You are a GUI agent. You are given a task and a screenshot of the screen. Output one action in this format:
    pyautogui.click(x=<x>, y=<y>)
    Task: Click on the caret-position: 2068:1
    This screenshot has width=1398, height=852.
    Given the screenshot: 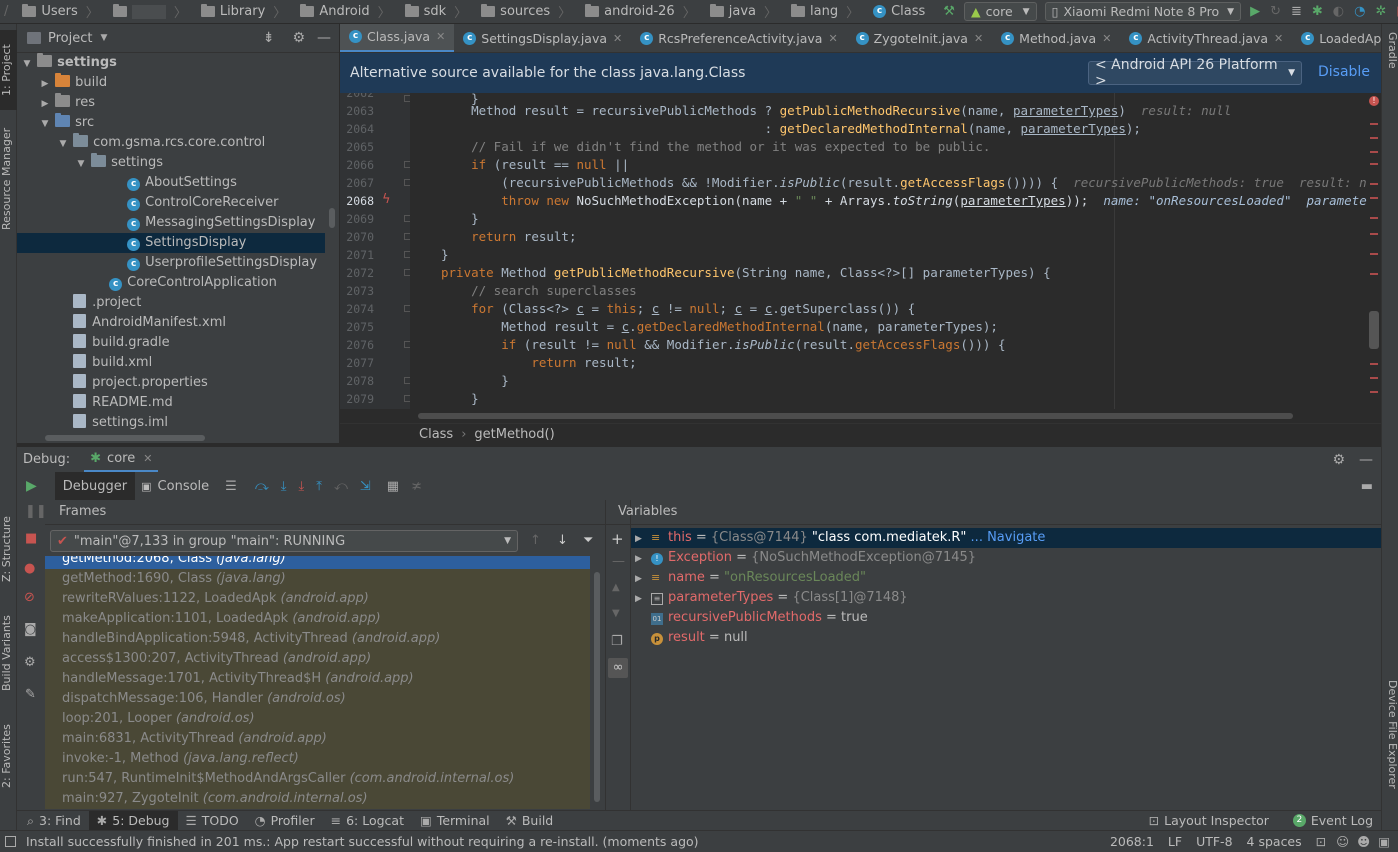 What is the action you would take?
    pyautogui.click(x=1132, y=841)
    